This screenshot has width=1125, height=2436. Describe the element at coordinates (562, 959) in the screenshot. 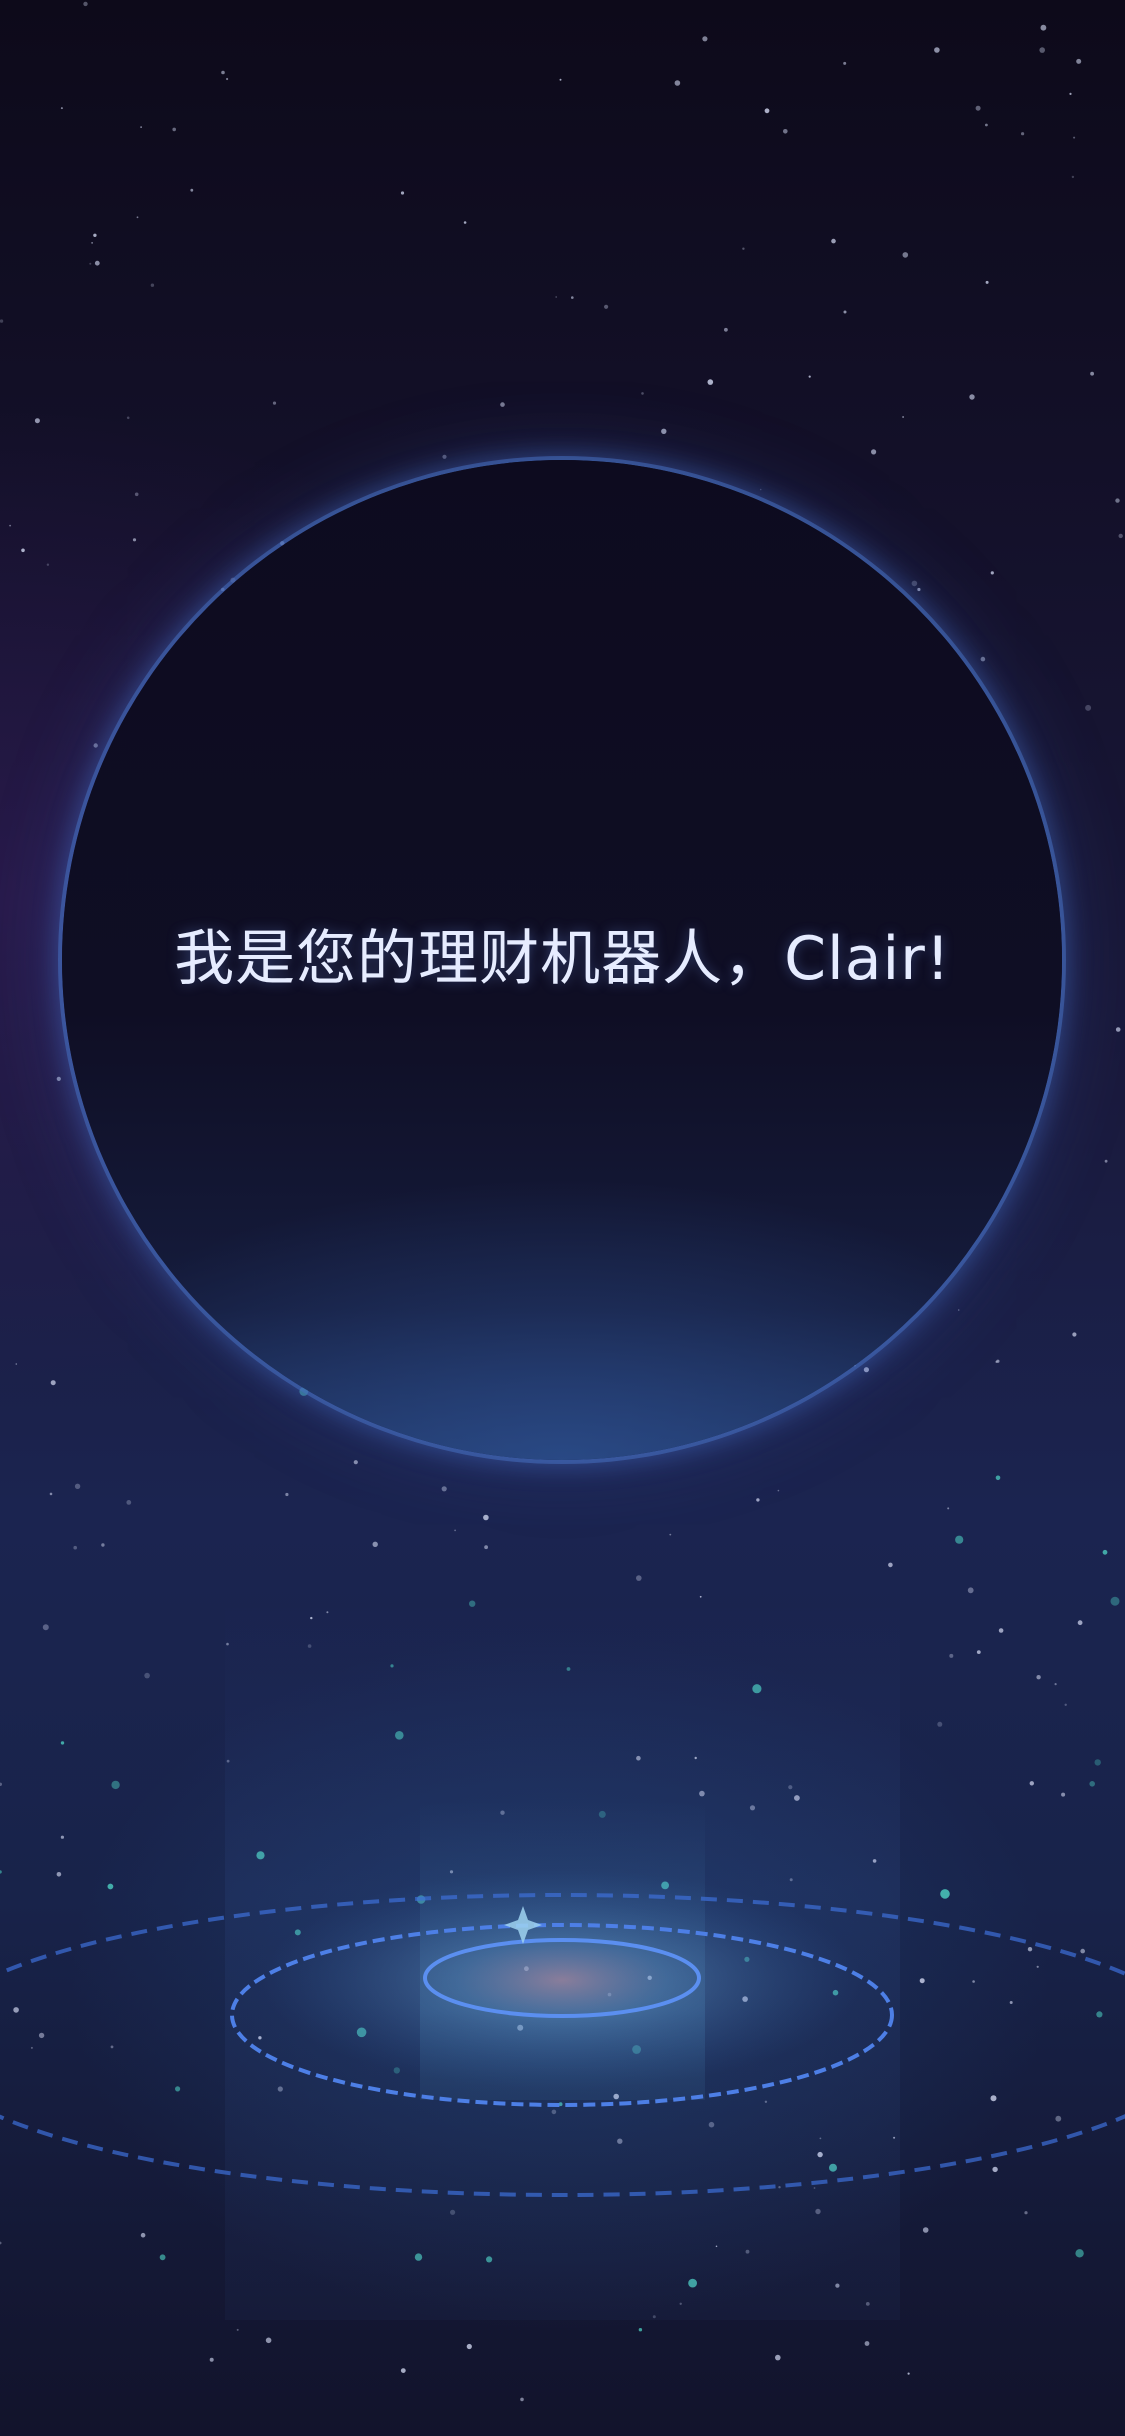

I see `greeting-text: 我是您的理财机器人，Clair!` at that location.